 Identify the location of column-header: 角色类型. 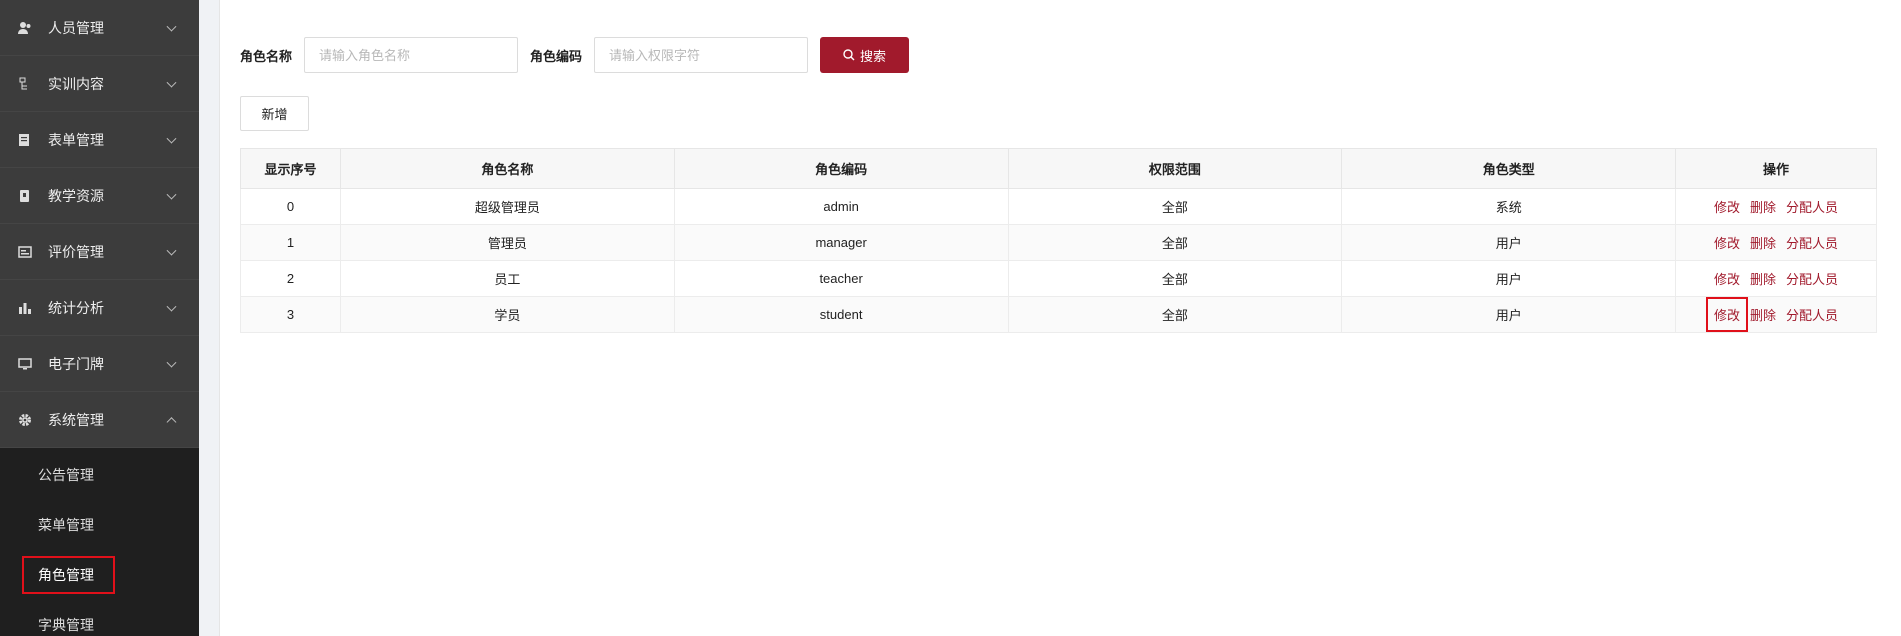
(1509, 168).